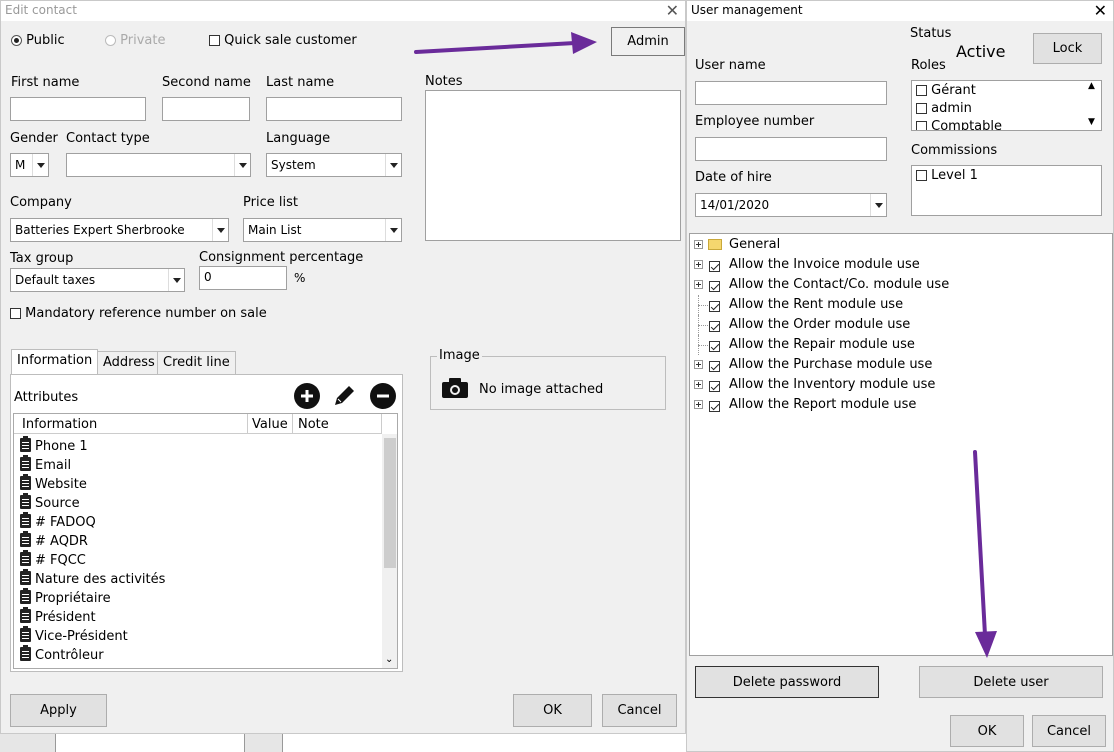  I want to click on company-select: Batteries Expert Sherbrooke, so click(119, 230).